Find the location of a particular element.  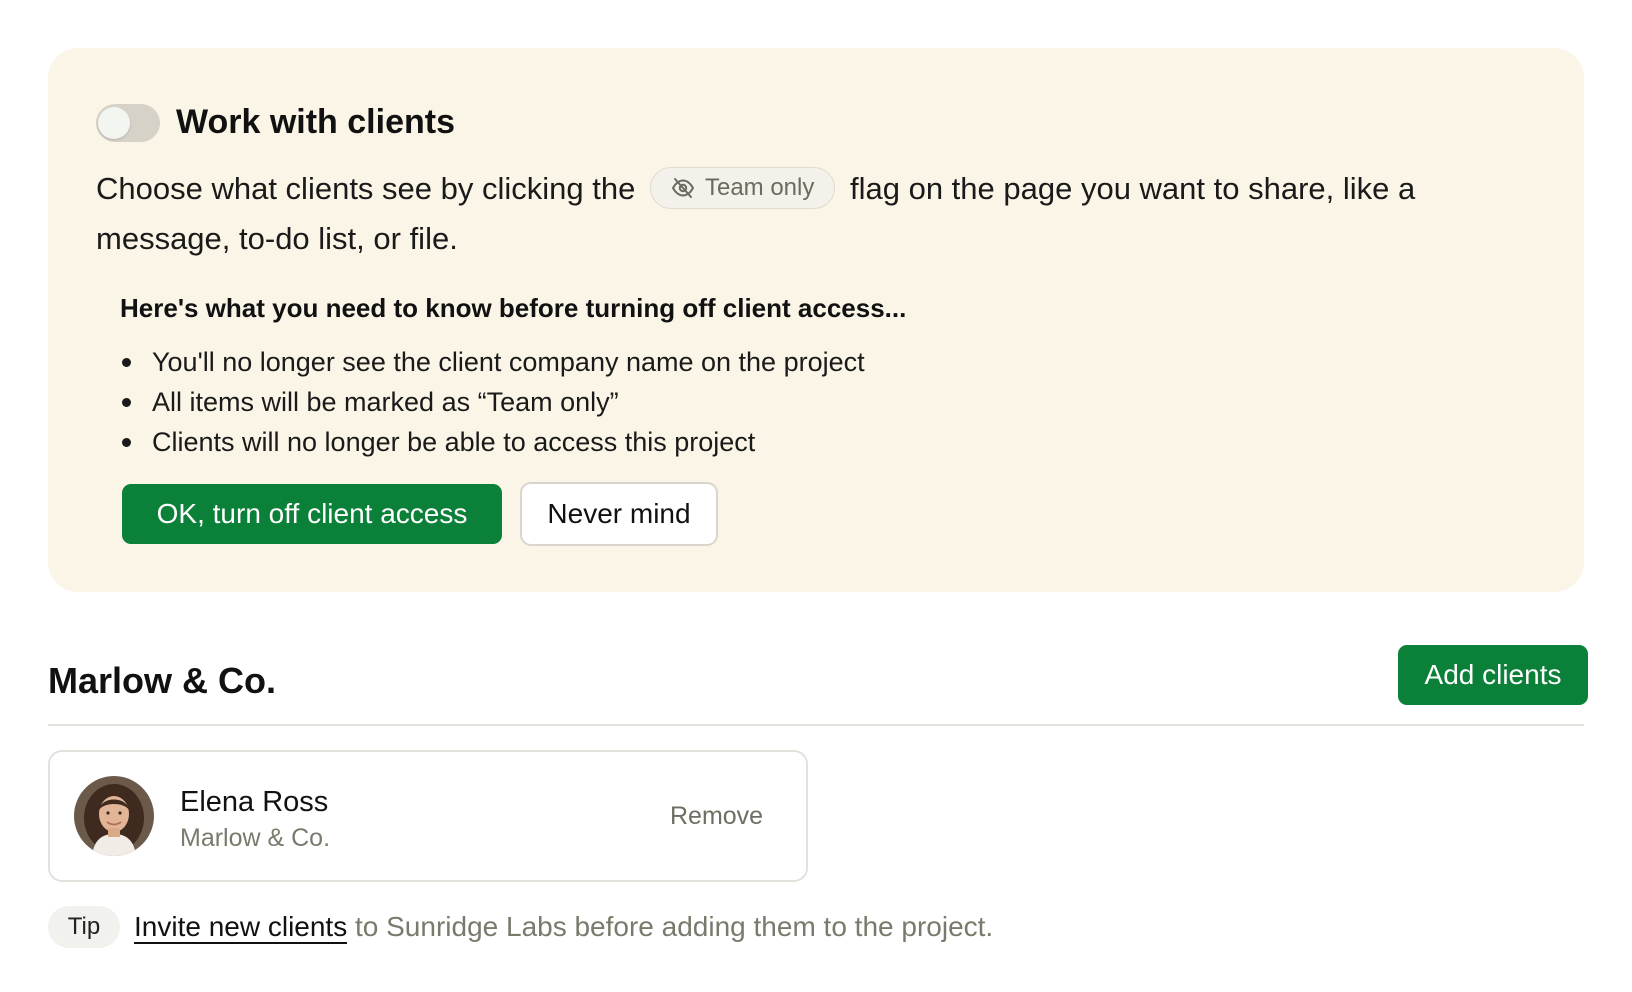

turn-off-client-access-button: OK, turn off client access is located at coordinates (312, 514).